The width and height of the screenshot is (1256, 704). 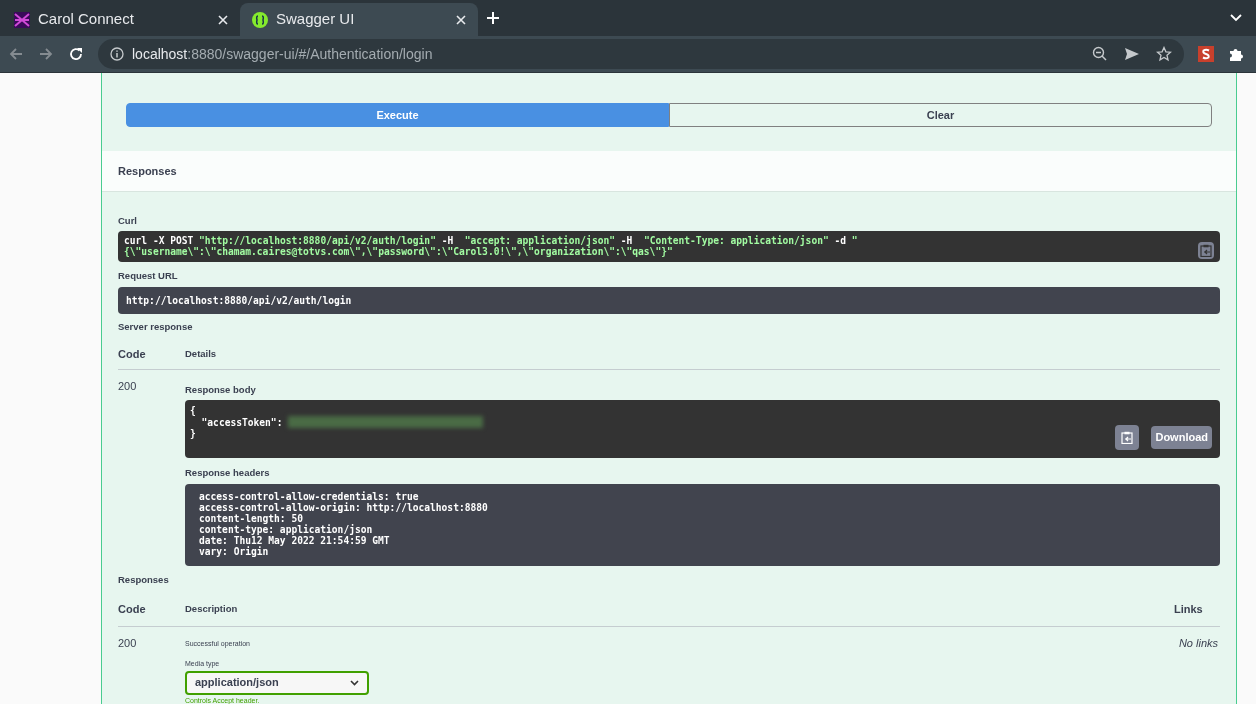 I want to click on field-label: Responses, so click(x=144, y=580).